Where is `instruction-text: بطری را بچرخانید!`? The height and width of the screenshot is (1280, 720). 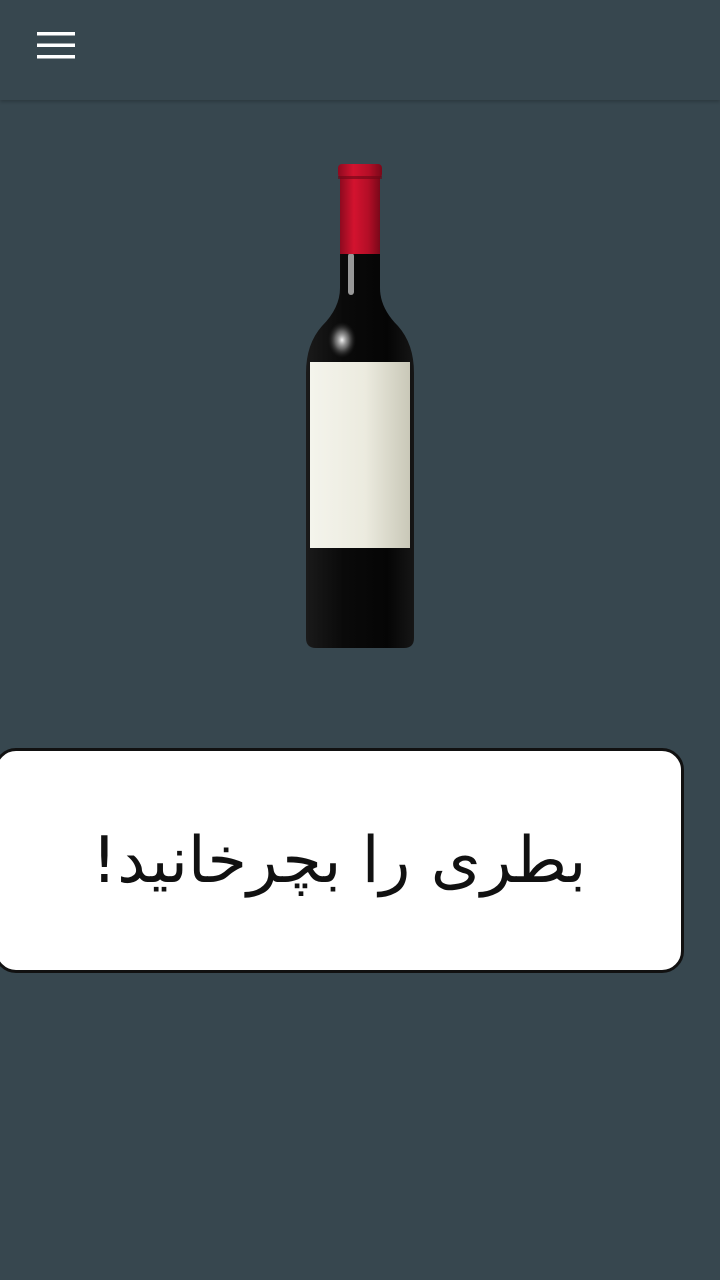 instruction-text: بطری را بچرخانید! is located at coordinates (339, 860).